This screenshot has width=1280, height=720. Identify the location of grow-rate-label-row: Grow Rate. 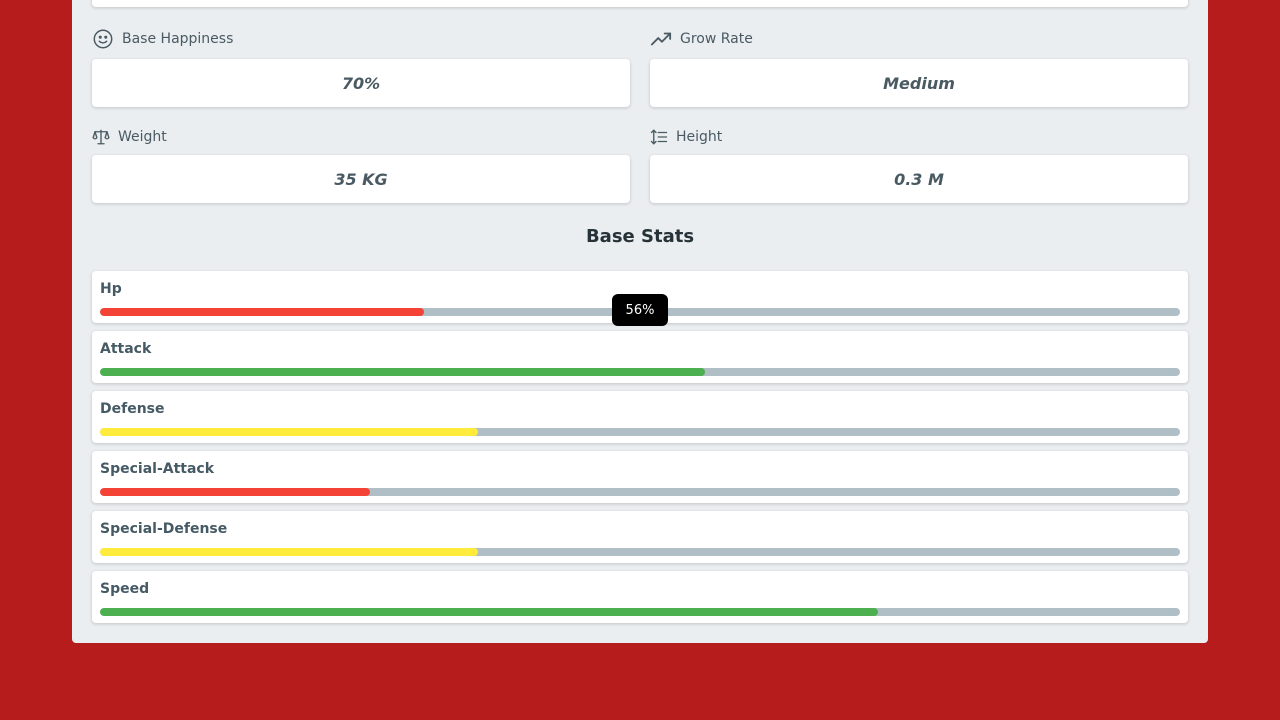
(919, 39).